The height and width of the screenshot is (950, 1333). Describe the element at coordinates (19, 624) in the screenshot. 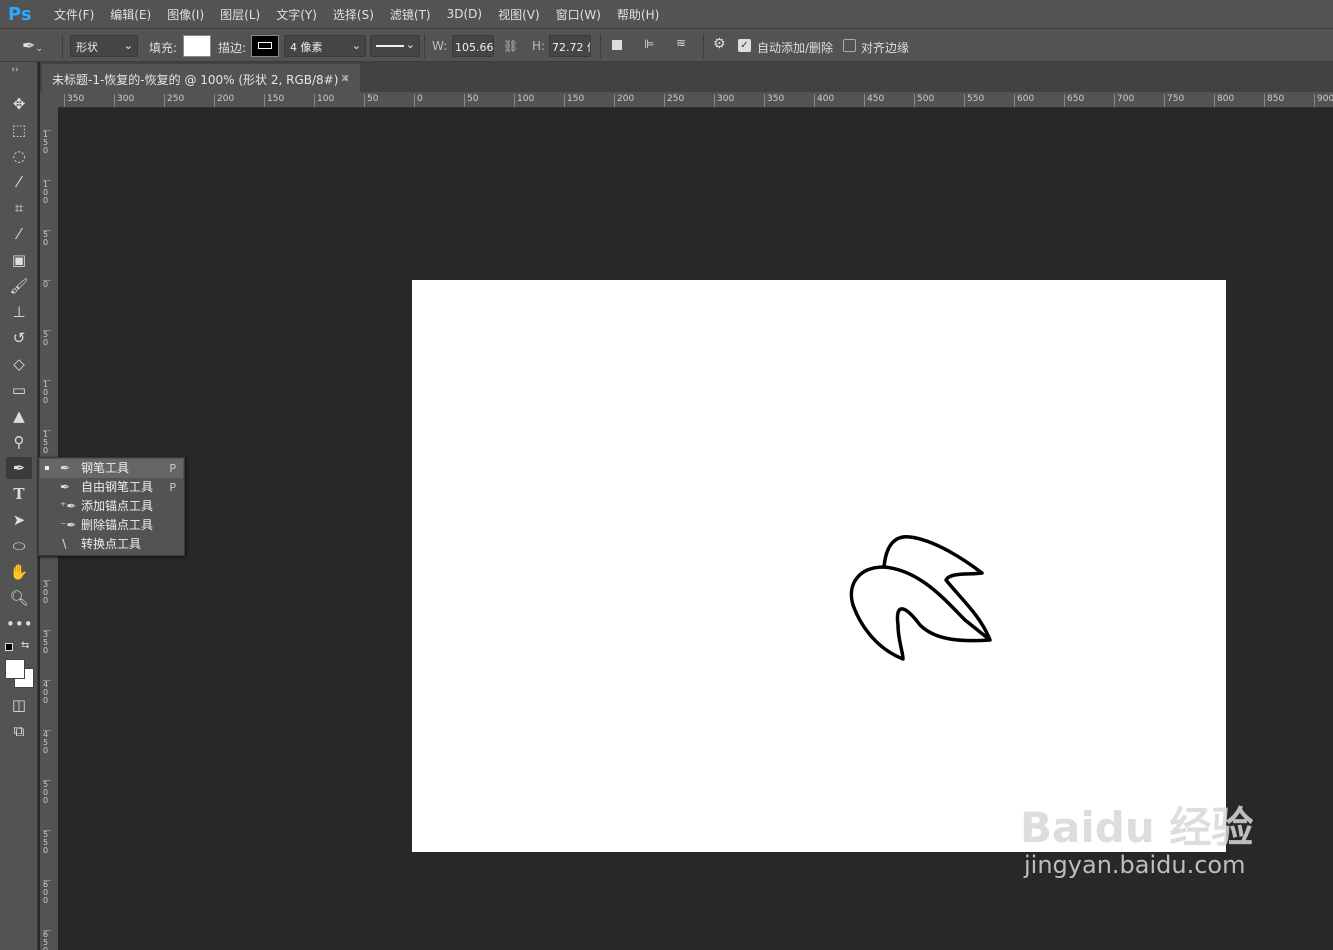

I see `more-tools-icon: •••` at that location.